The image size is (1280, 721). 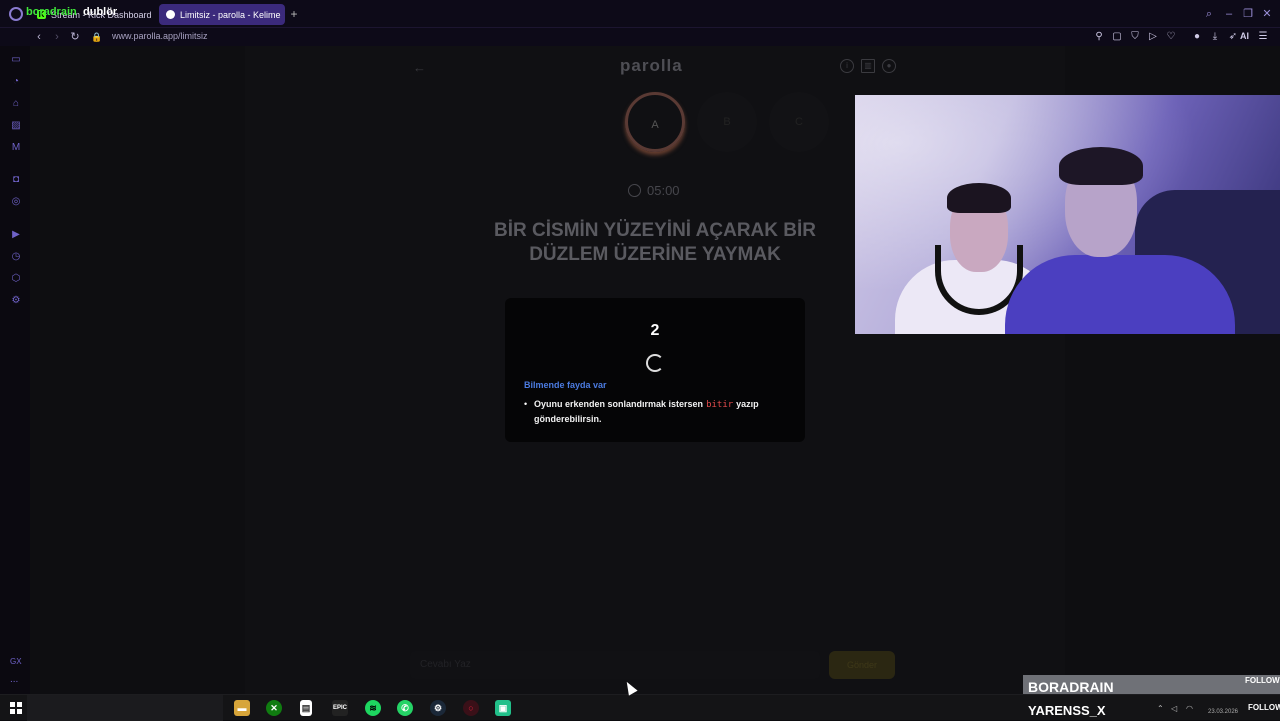 I want to click on follower-name-2: YARENSS_X, so click(x=1067, y=710).